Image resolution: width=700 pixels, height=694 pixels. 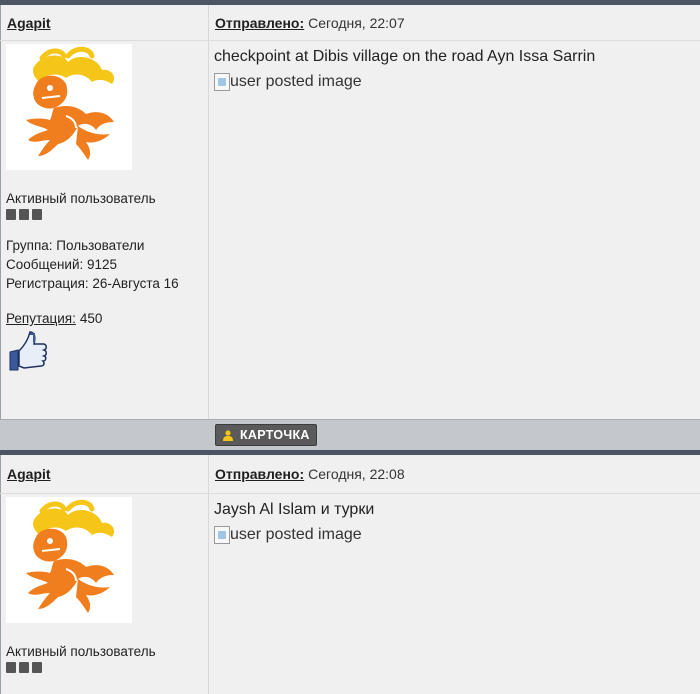 I want to click on user-card-icon, so click(x=228, y=435).